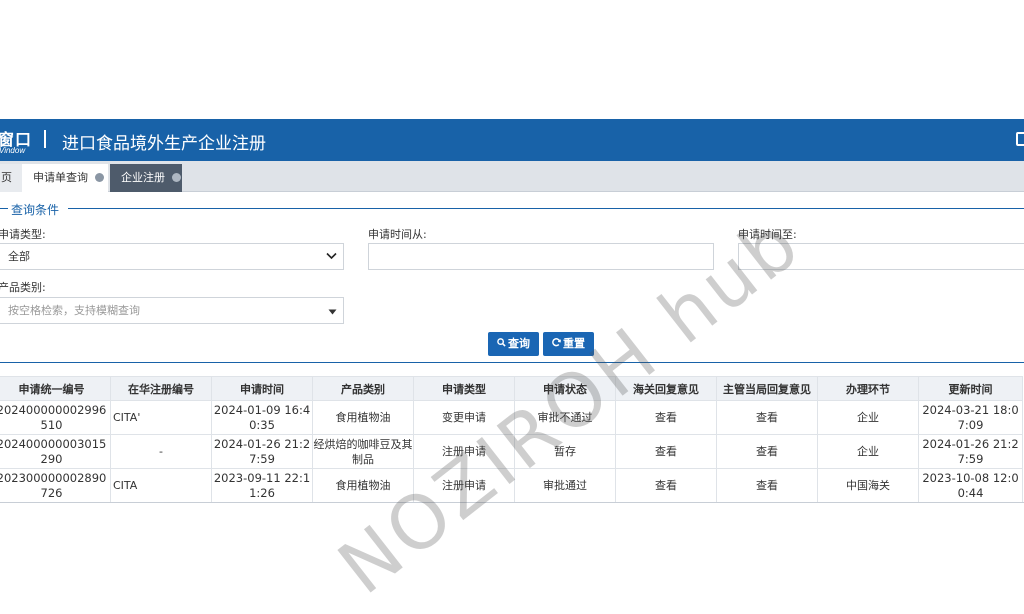  Describe the element at coordinates (262, 485) in the screenshot. I see `cell-time: 2023-09-11 22:11:26` at that location.